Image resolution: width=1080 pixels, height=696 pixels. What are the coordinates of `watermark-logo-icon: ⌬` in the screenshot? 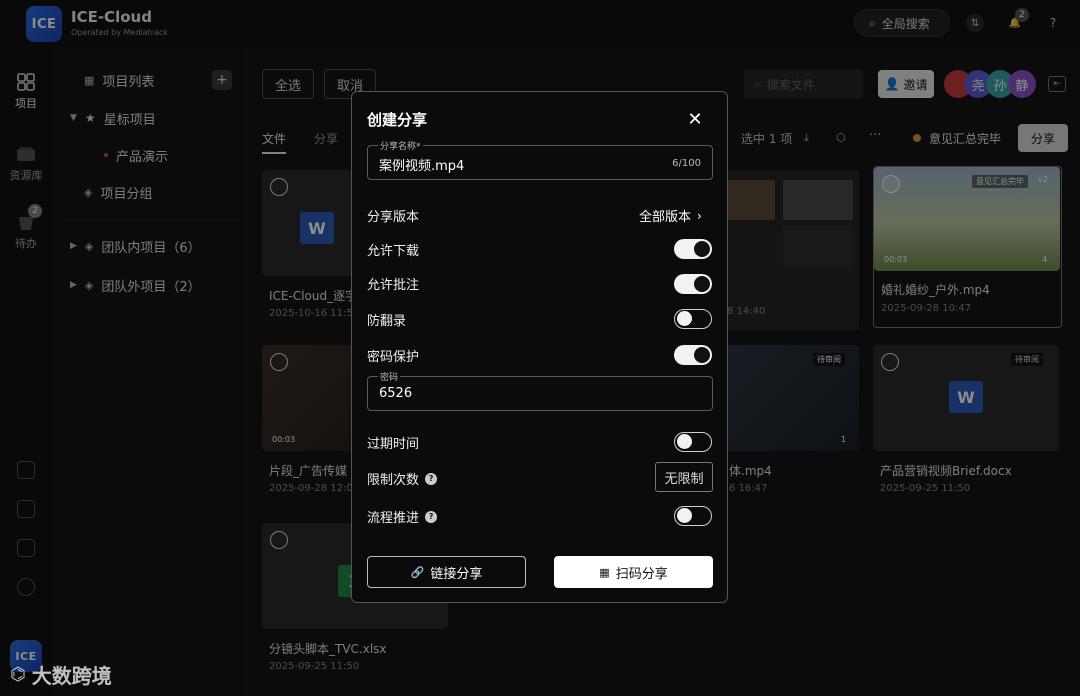 It's located at (18, 674).